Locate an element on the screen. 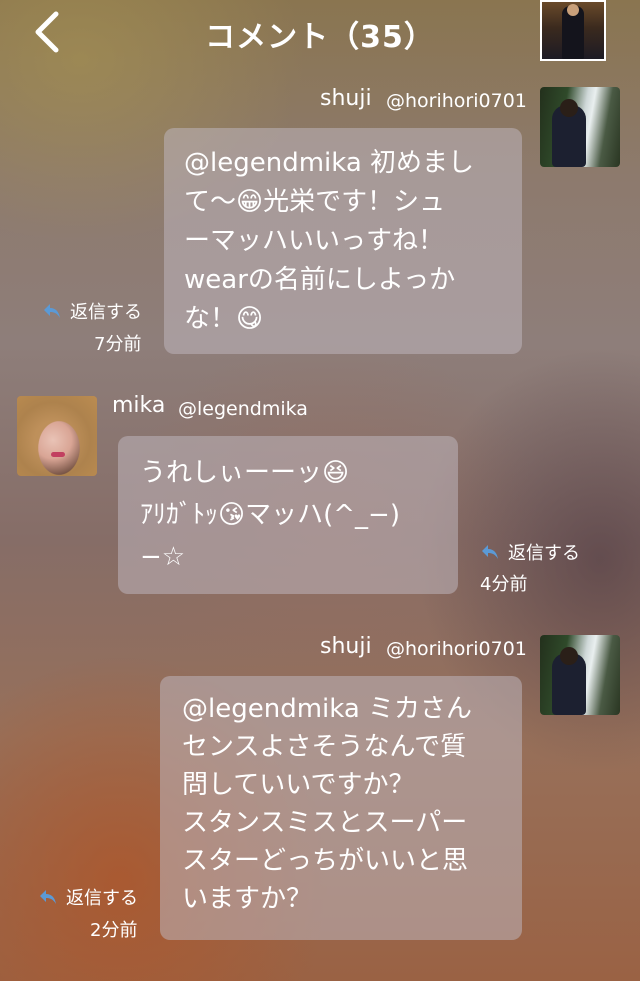 This screenshot has width=640, height=981. comment-time: 4分前 is located at coordinates (504, 584).